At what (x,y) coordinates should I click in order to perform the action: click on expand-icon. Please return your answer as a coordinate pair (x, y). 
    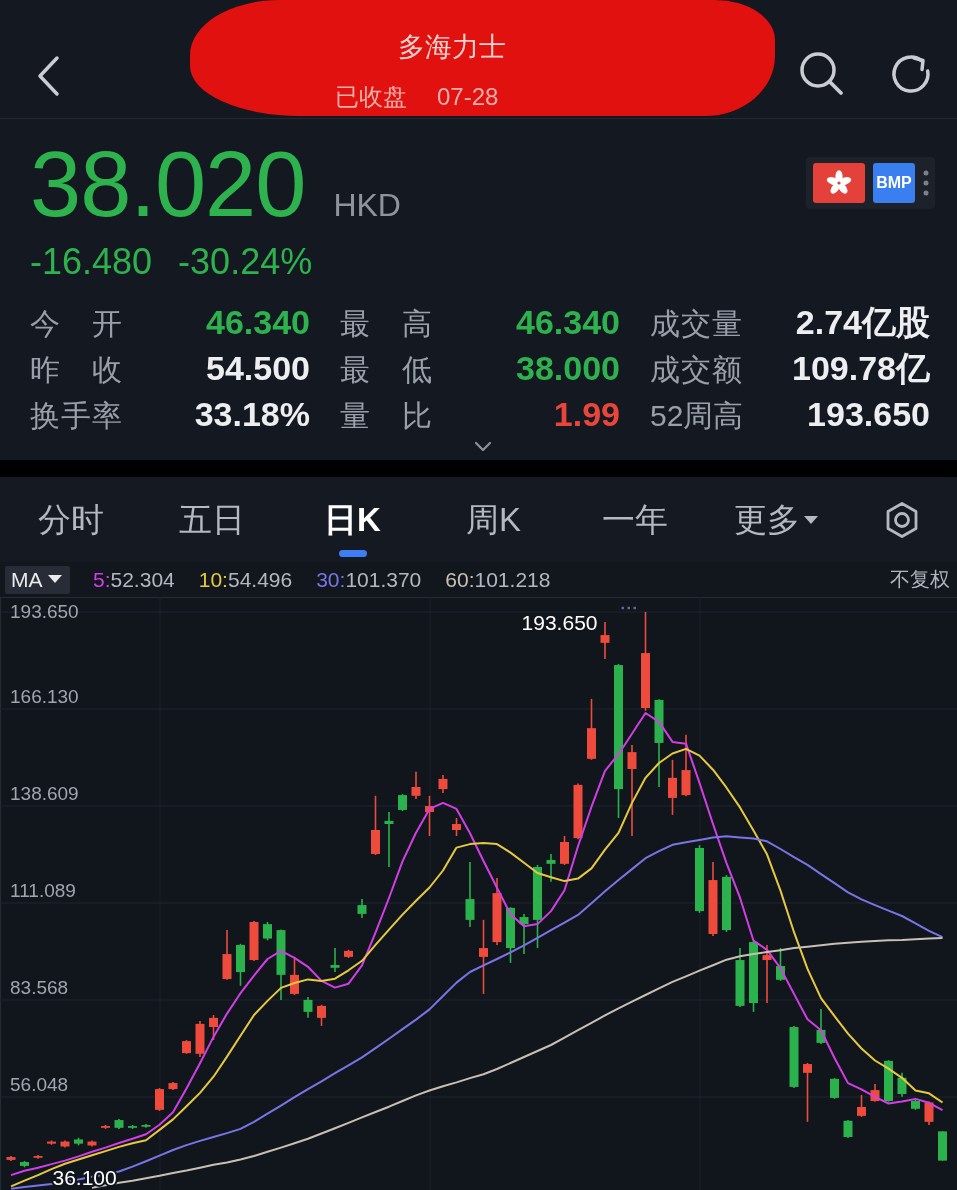
    Looking at the image, I should click on (482, 446).